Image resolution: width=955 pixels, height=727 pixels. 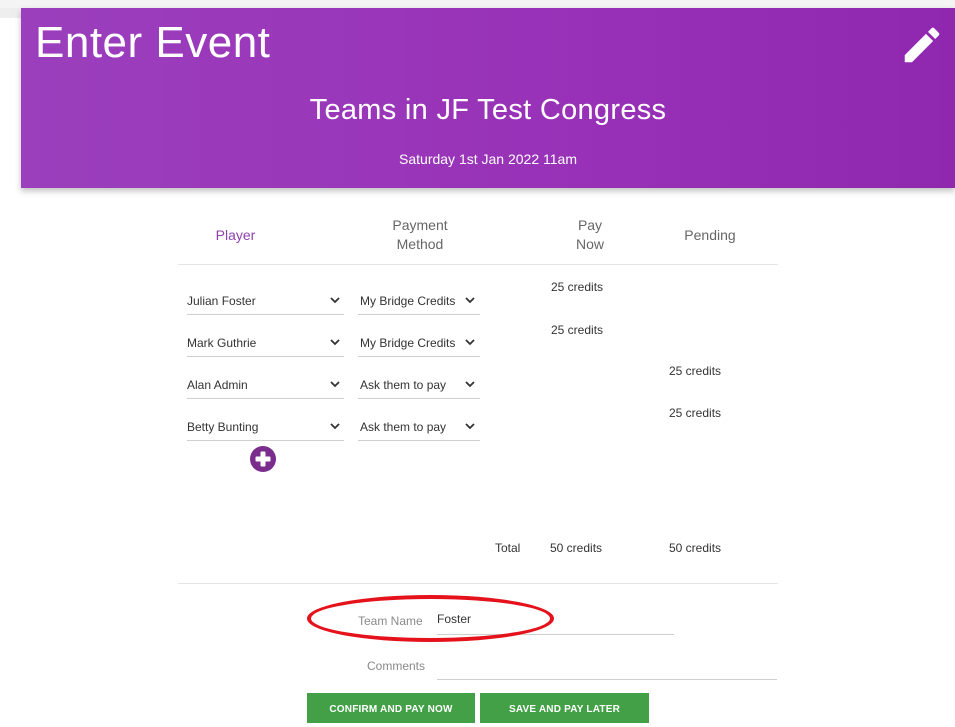 I want to click on confirm-and-pay-now-button: CONFIRM AND PAY NOW, so click(x=391, y=708).